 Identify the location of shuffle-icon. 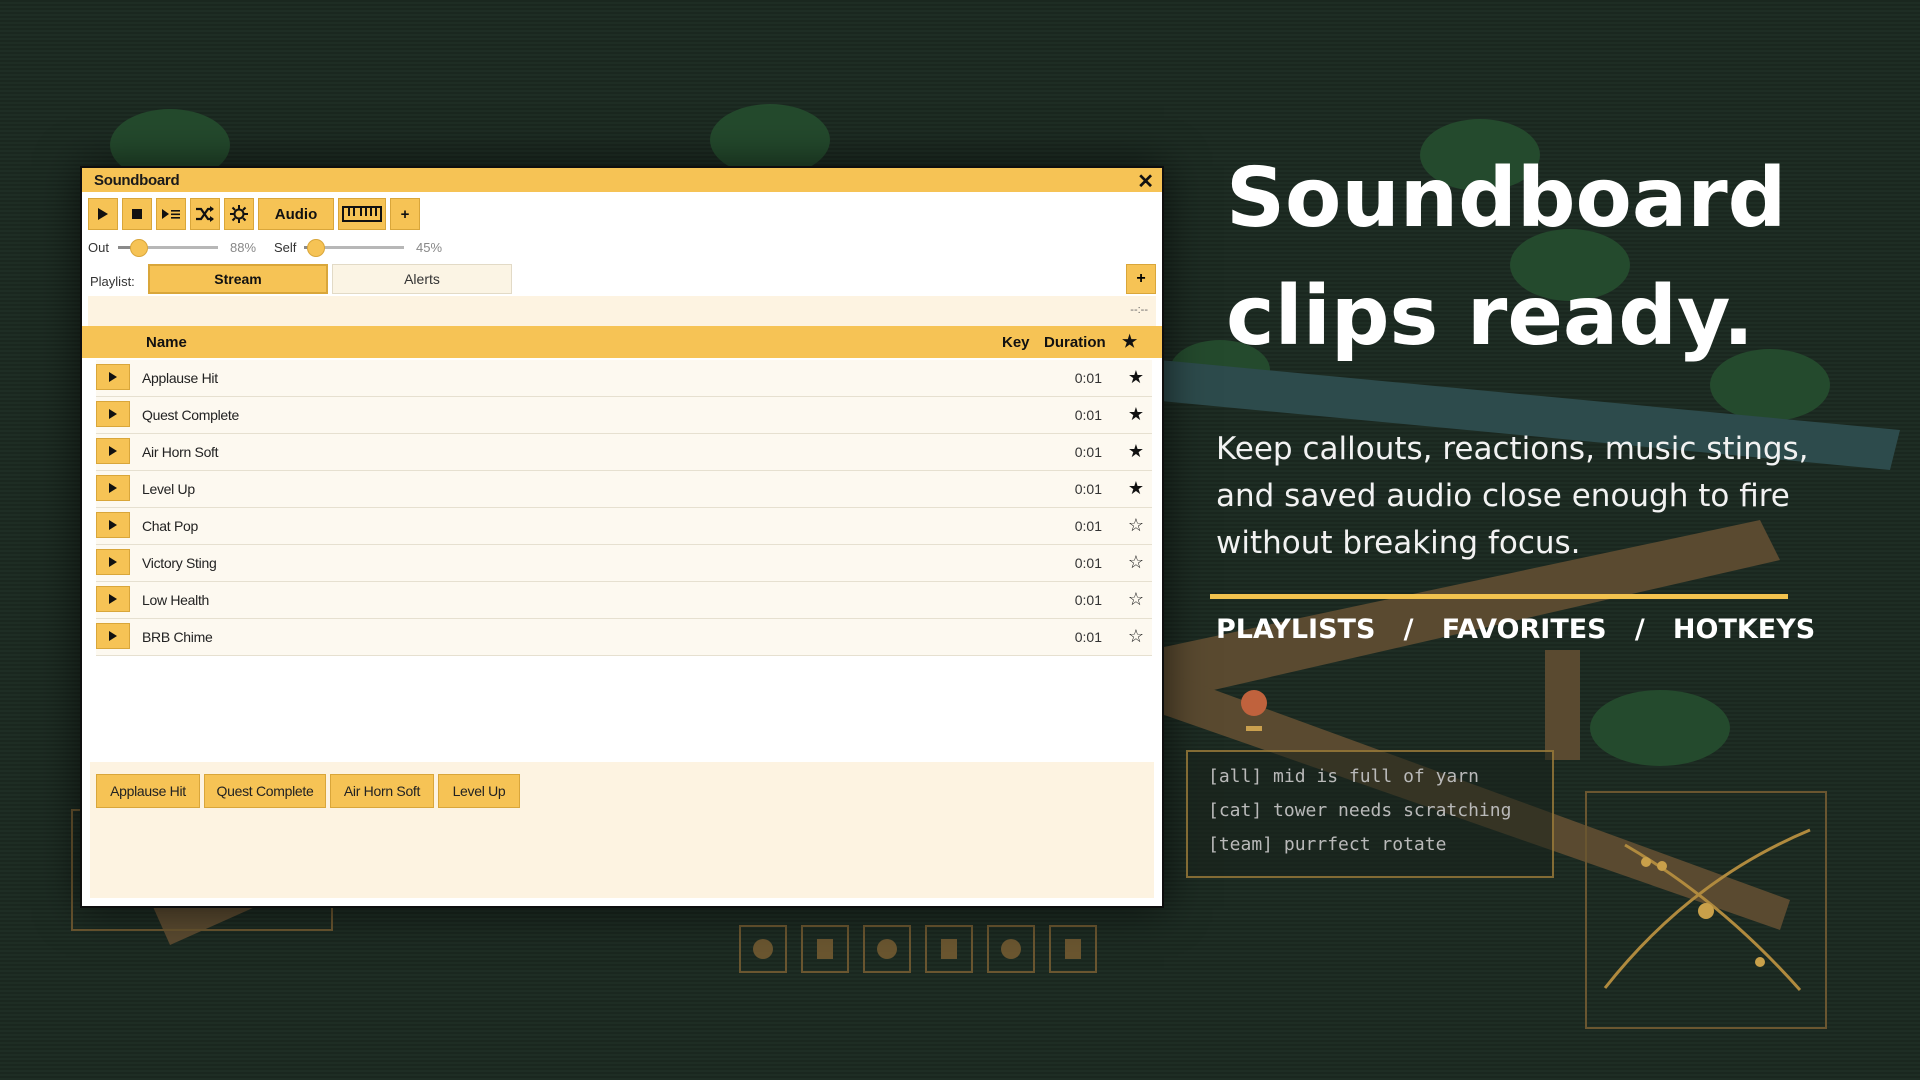
(205, 214).